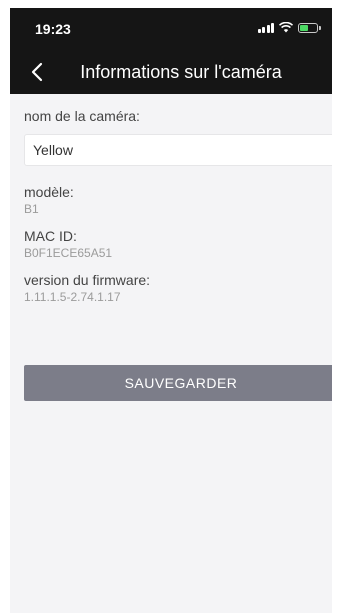  Describe the element at coordinates (72, 297) in the screenshot. I see `firmware-value: 1.11.1.5-2.74.1.17` at that location.